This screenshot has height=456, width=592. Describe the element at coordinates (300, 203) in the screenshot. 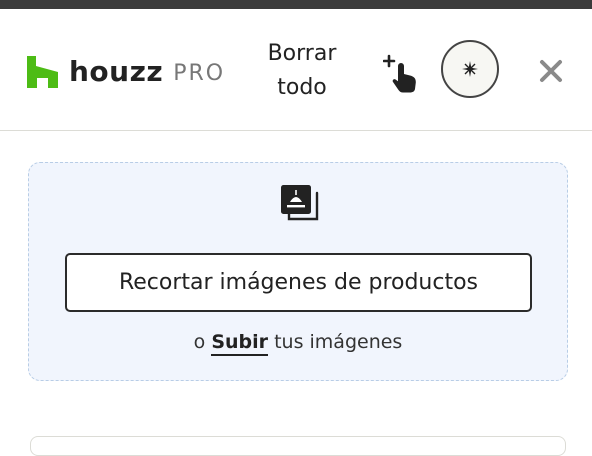

I see `image-gallery-icon` at that location.